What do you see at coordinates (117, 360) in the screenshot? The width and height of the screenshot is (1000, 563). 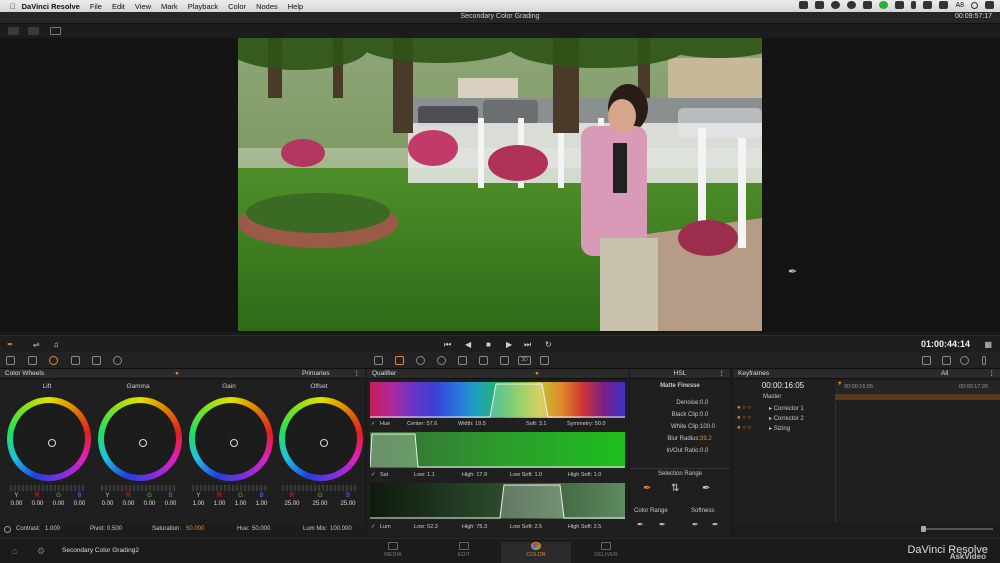 I see `curves-refresh-icon` at bounding box center [117, 360].